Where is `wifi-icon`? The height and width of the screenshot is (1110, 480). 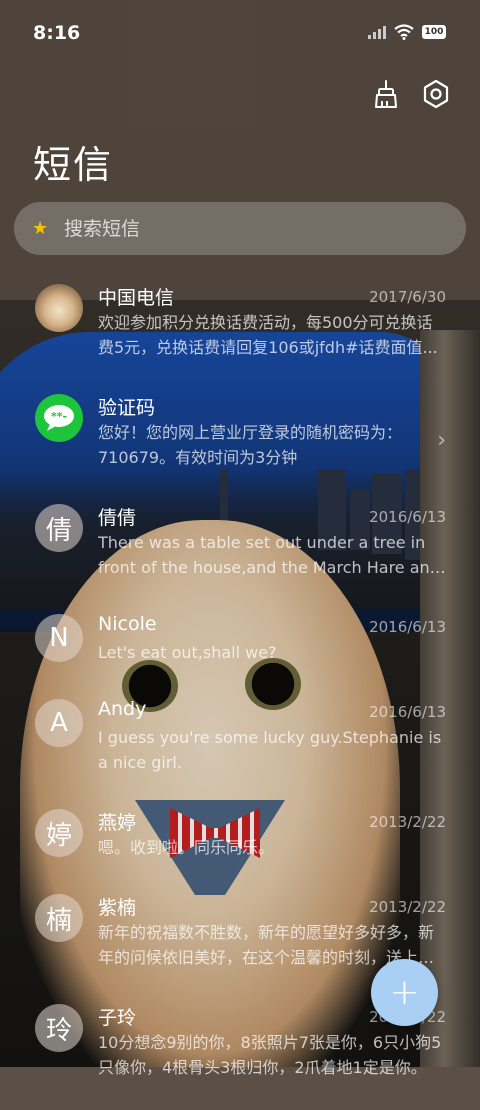
wifi-icon is located at coordinates (404, 32).